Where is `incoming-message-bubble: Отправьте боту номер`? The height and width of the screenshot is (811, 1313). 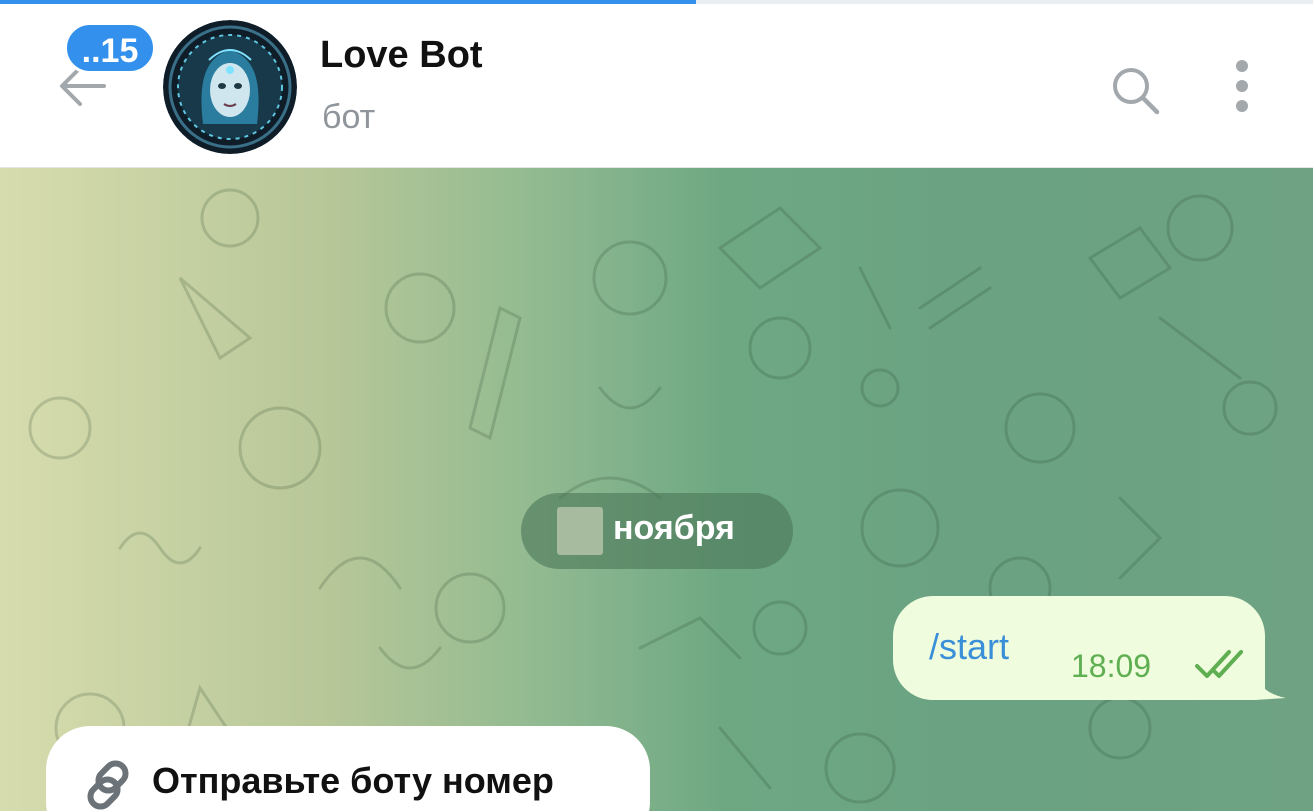 incoming-message-bubble: Отправьте боту номер is located at coordinates (348, 768).